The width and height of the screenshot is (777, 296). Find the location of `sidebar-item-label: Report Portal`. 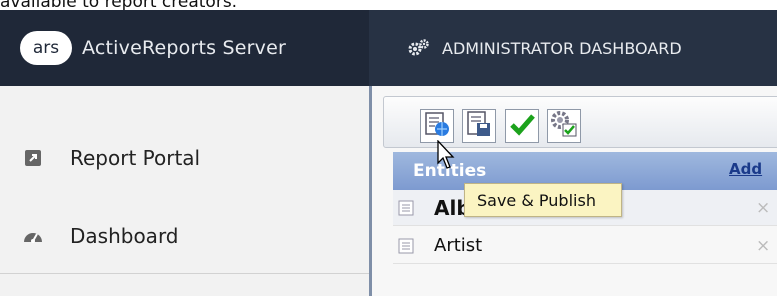

sidebar-item-label: Report Portal is located at coordinates (135, 158).